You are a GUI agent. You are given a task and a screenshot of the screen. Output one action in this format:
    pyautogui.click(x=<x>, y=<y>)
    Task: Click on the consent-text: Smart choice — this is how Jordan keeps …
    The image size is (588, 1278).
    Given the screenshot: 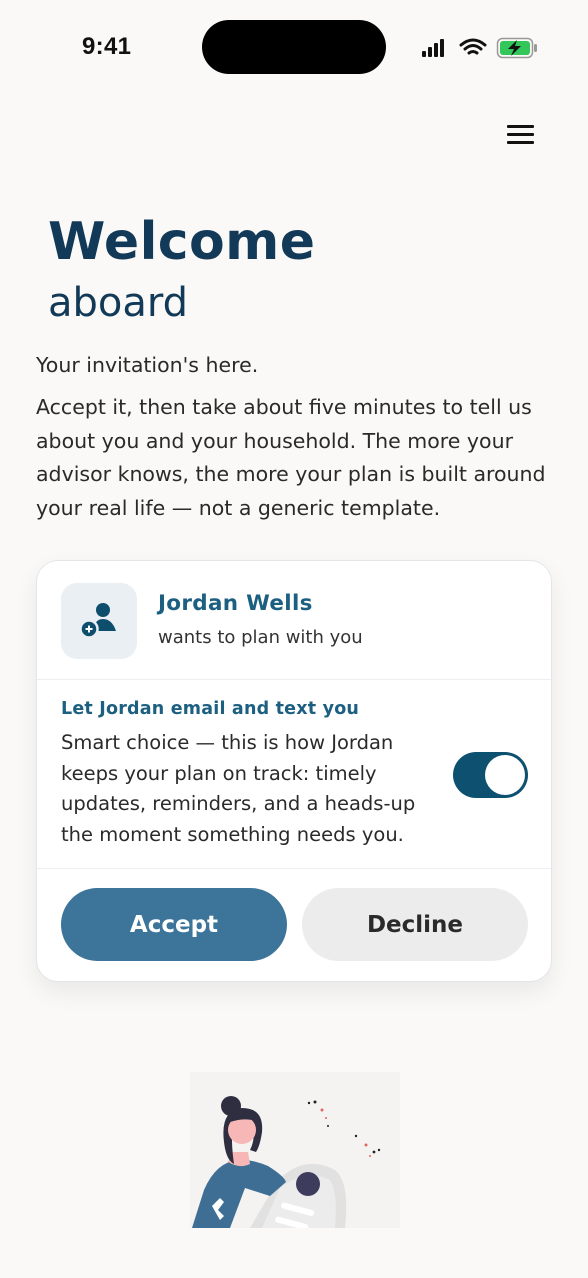 What is the action you would take?
    pyautogui.click(x=238, y=788)
    